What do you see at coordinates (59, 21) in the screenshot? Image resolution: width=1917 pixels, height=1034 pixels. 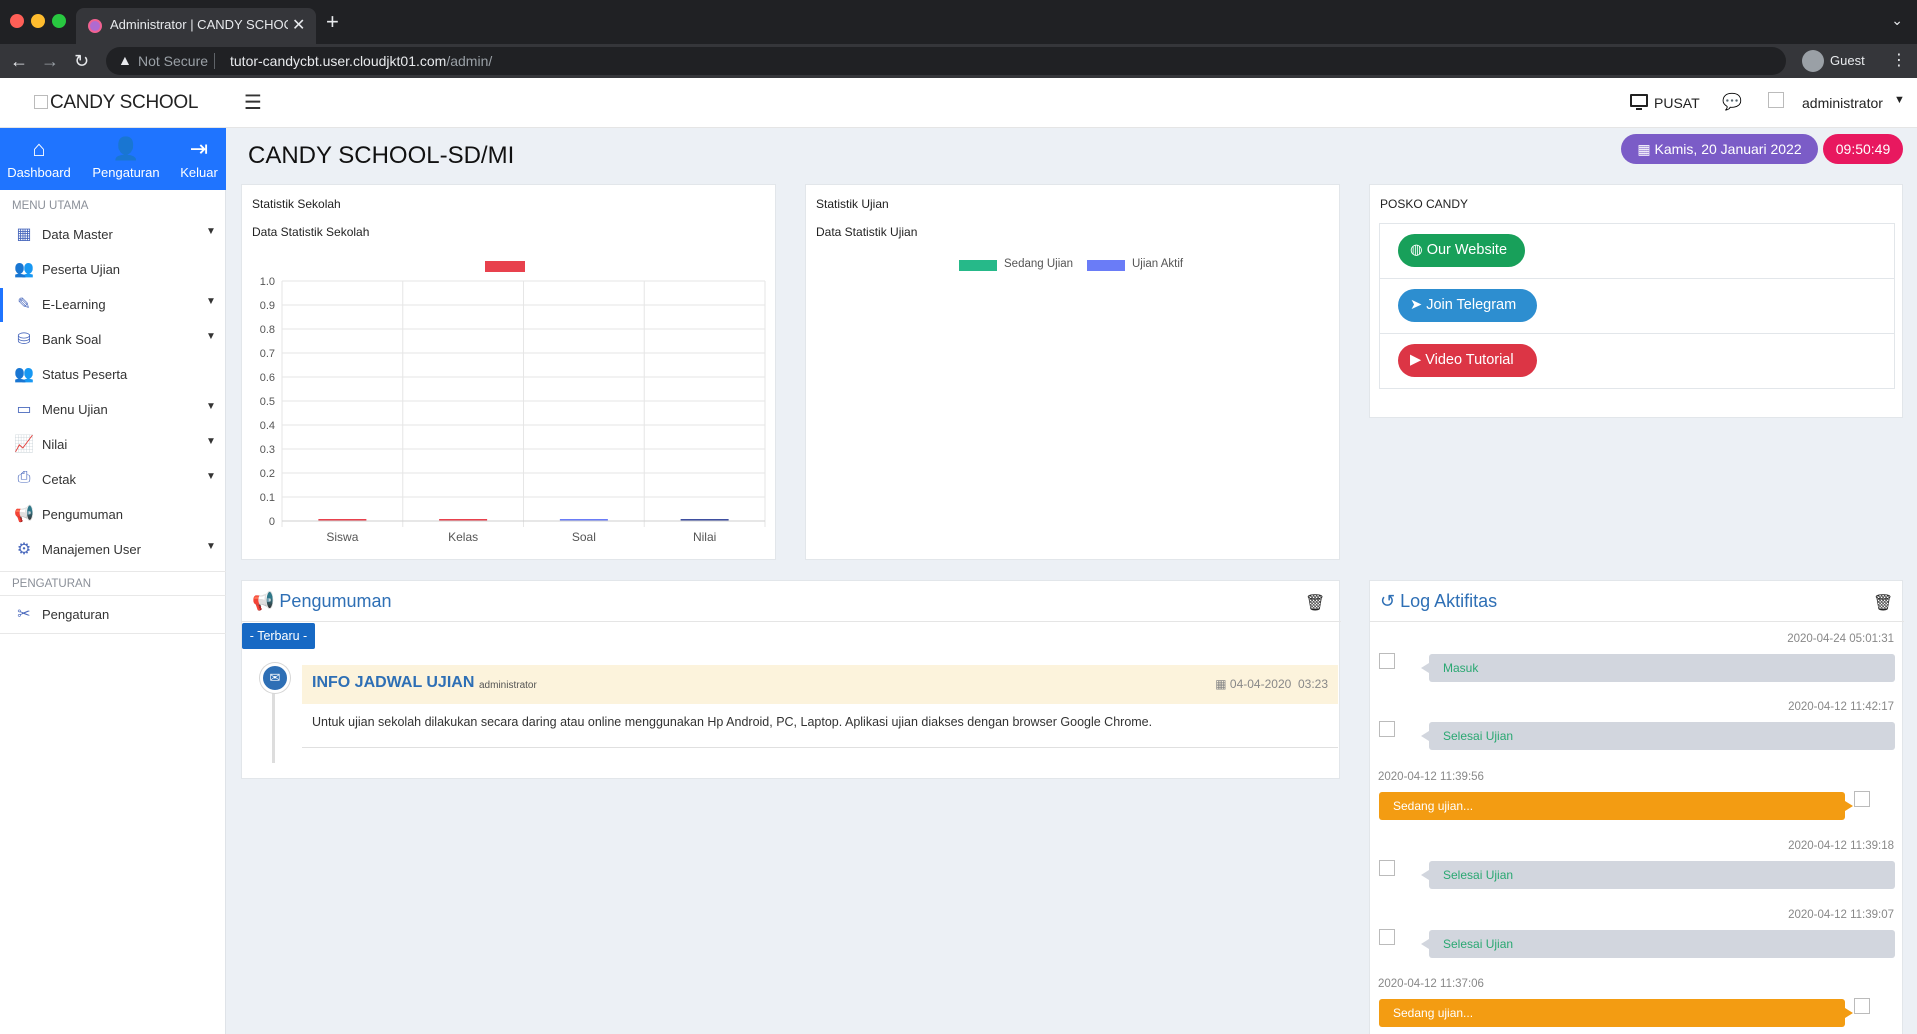 I see `window-maximize-button` at bounding box center [59, 21].